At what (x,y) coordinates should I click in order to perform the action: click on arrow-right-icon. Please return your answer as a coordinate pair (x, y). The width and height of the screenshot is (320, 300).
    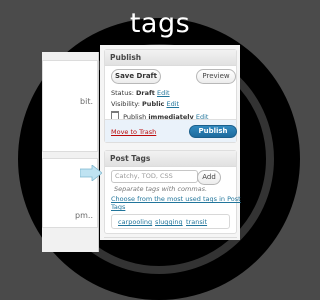
    Looking at the image, I should click on (91, 173).